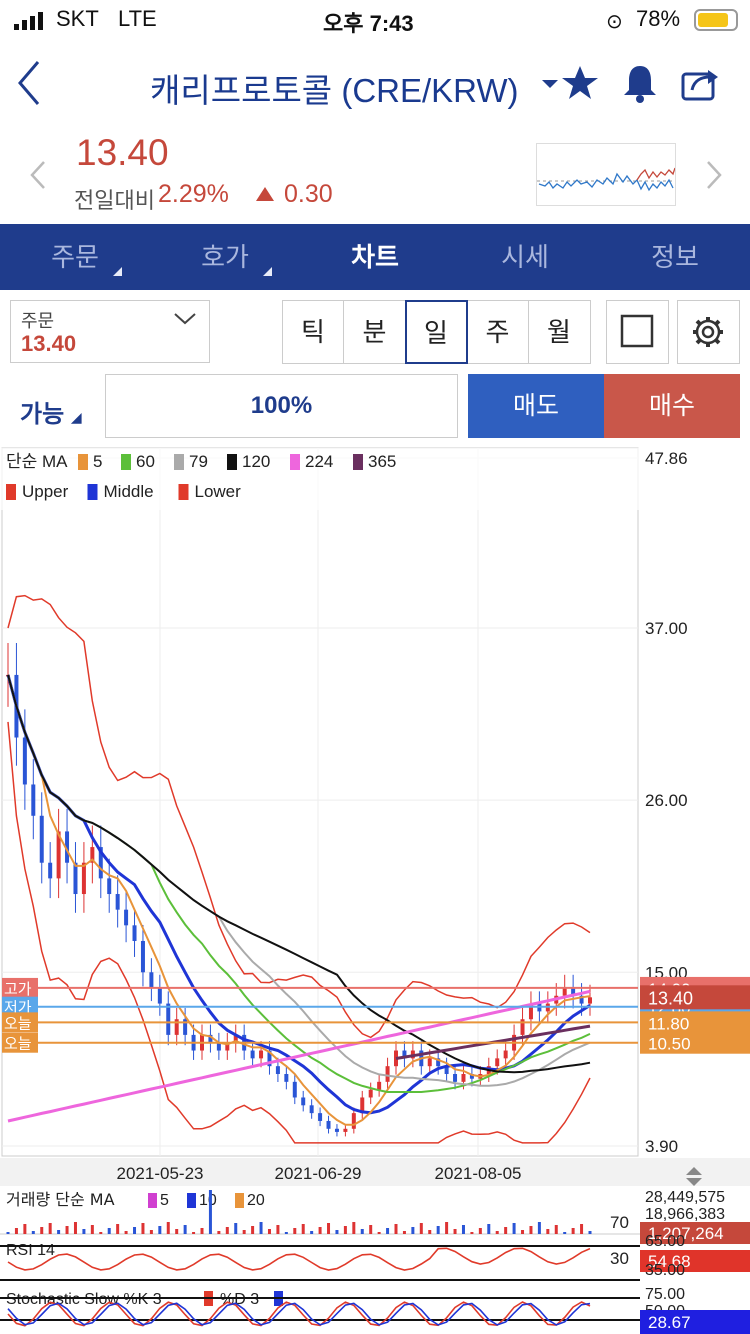 The height and width of the screenshot is (1334, 750). I want to click on legend-period: 60, so click(145, 461).